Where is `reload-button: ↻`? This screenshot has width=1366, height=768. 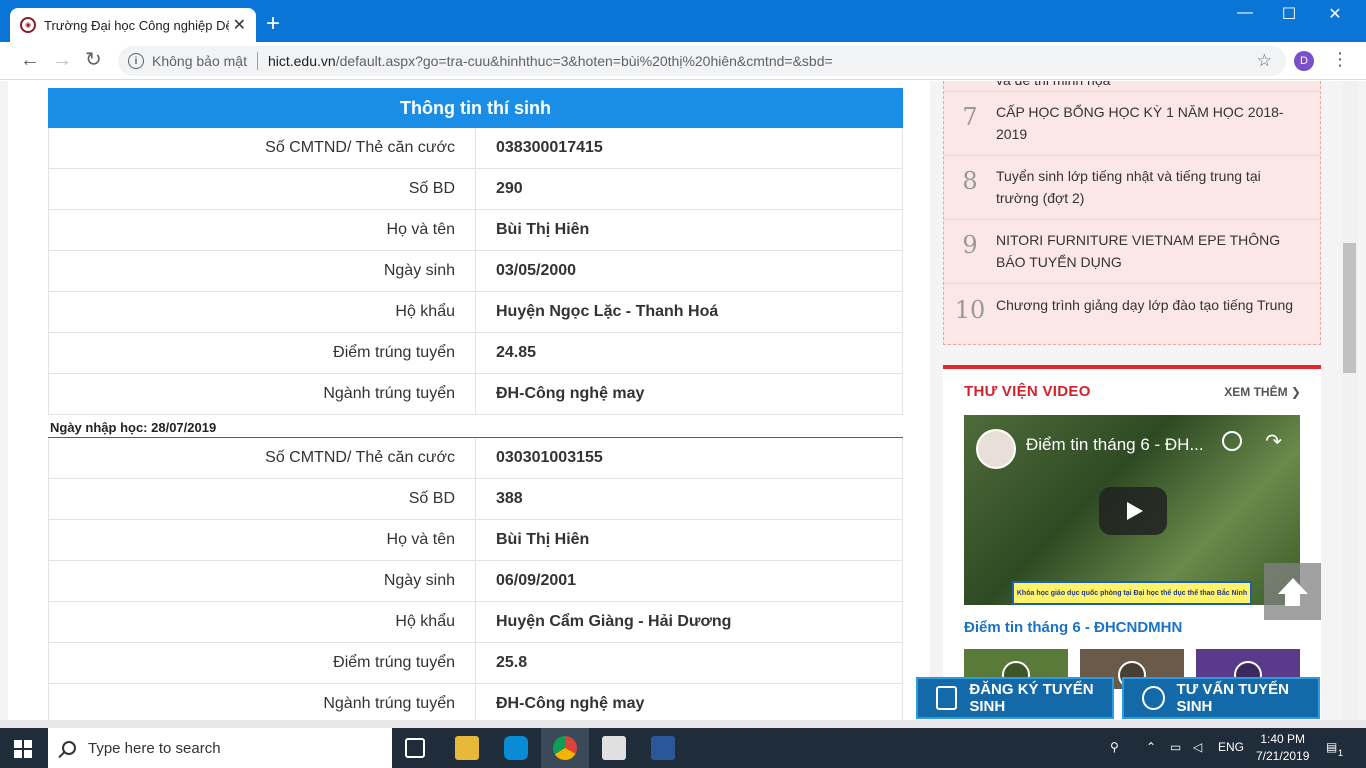 reload-button: ↻ is located at coordinates (93, 60).